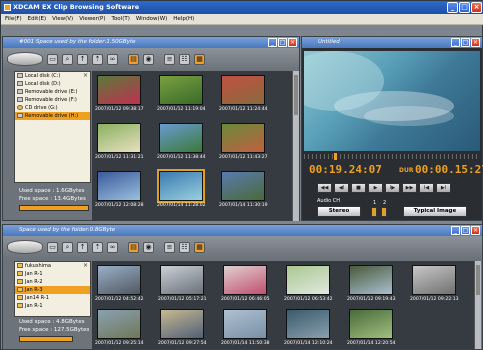 The width and height of the screenshot is (483, 350). Describe the element at coordinates (339, 211) in the screenshot. I see `stereo-button: Stereo` at that location.